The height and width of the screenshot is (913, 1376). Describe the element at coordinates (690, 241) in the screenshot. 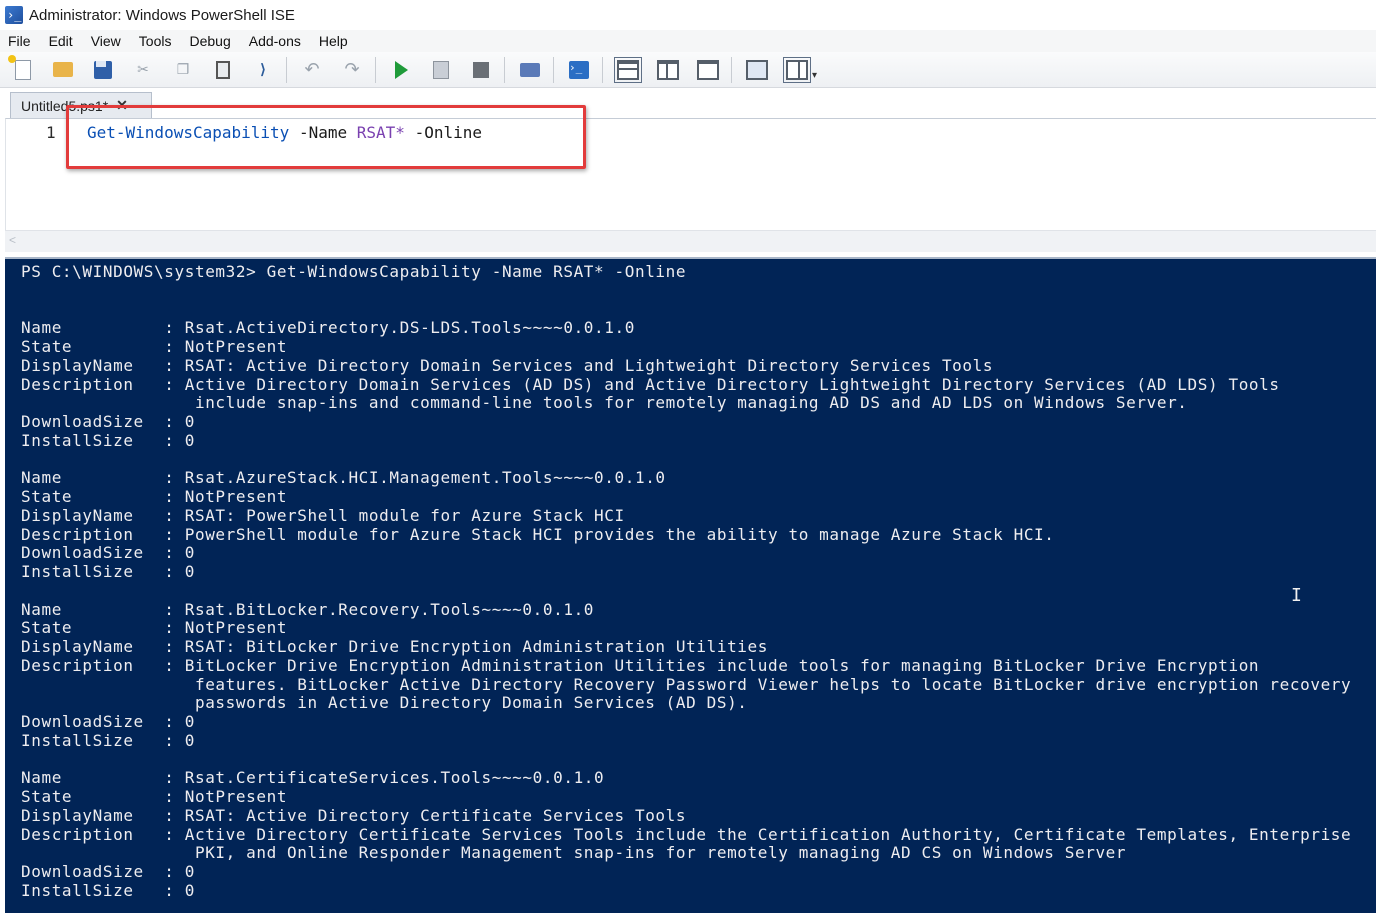

I see `horizontal-scrollbar: <` at that location.